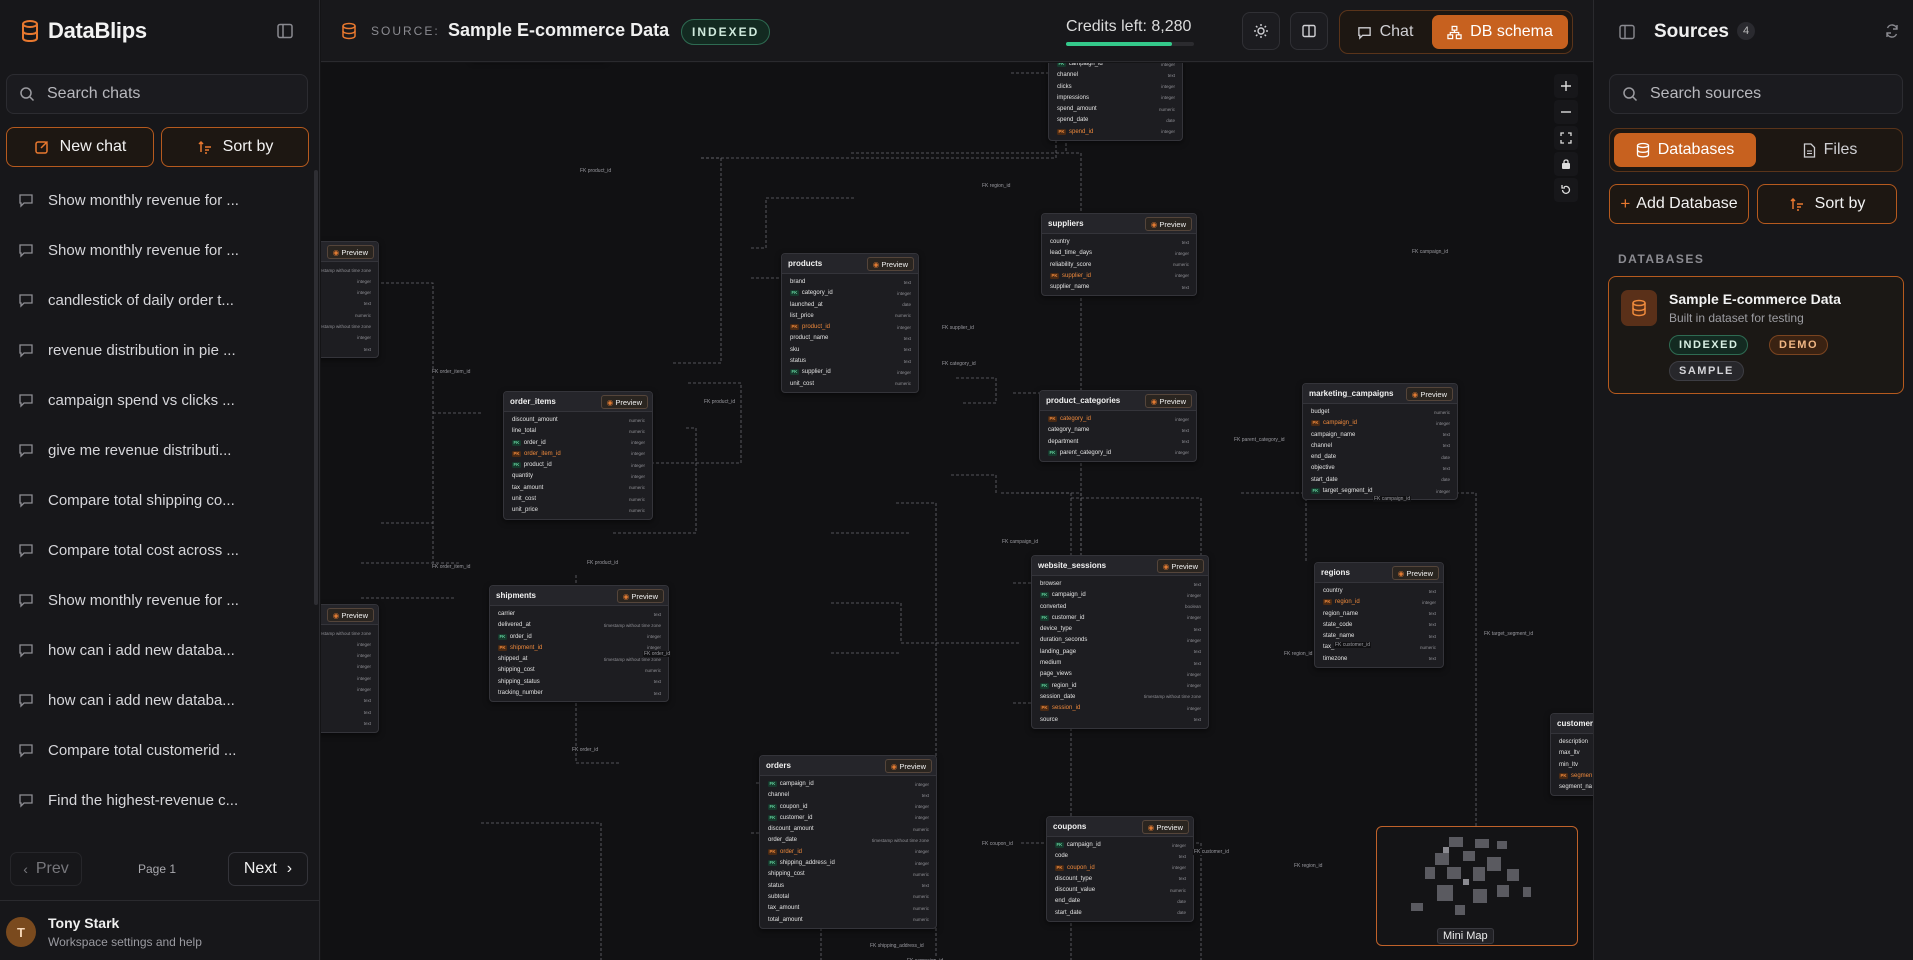 Image resolution: width=1913 pixels, height=960 pixels. I want to click on theme-toggle-button, so click(1261, 31).